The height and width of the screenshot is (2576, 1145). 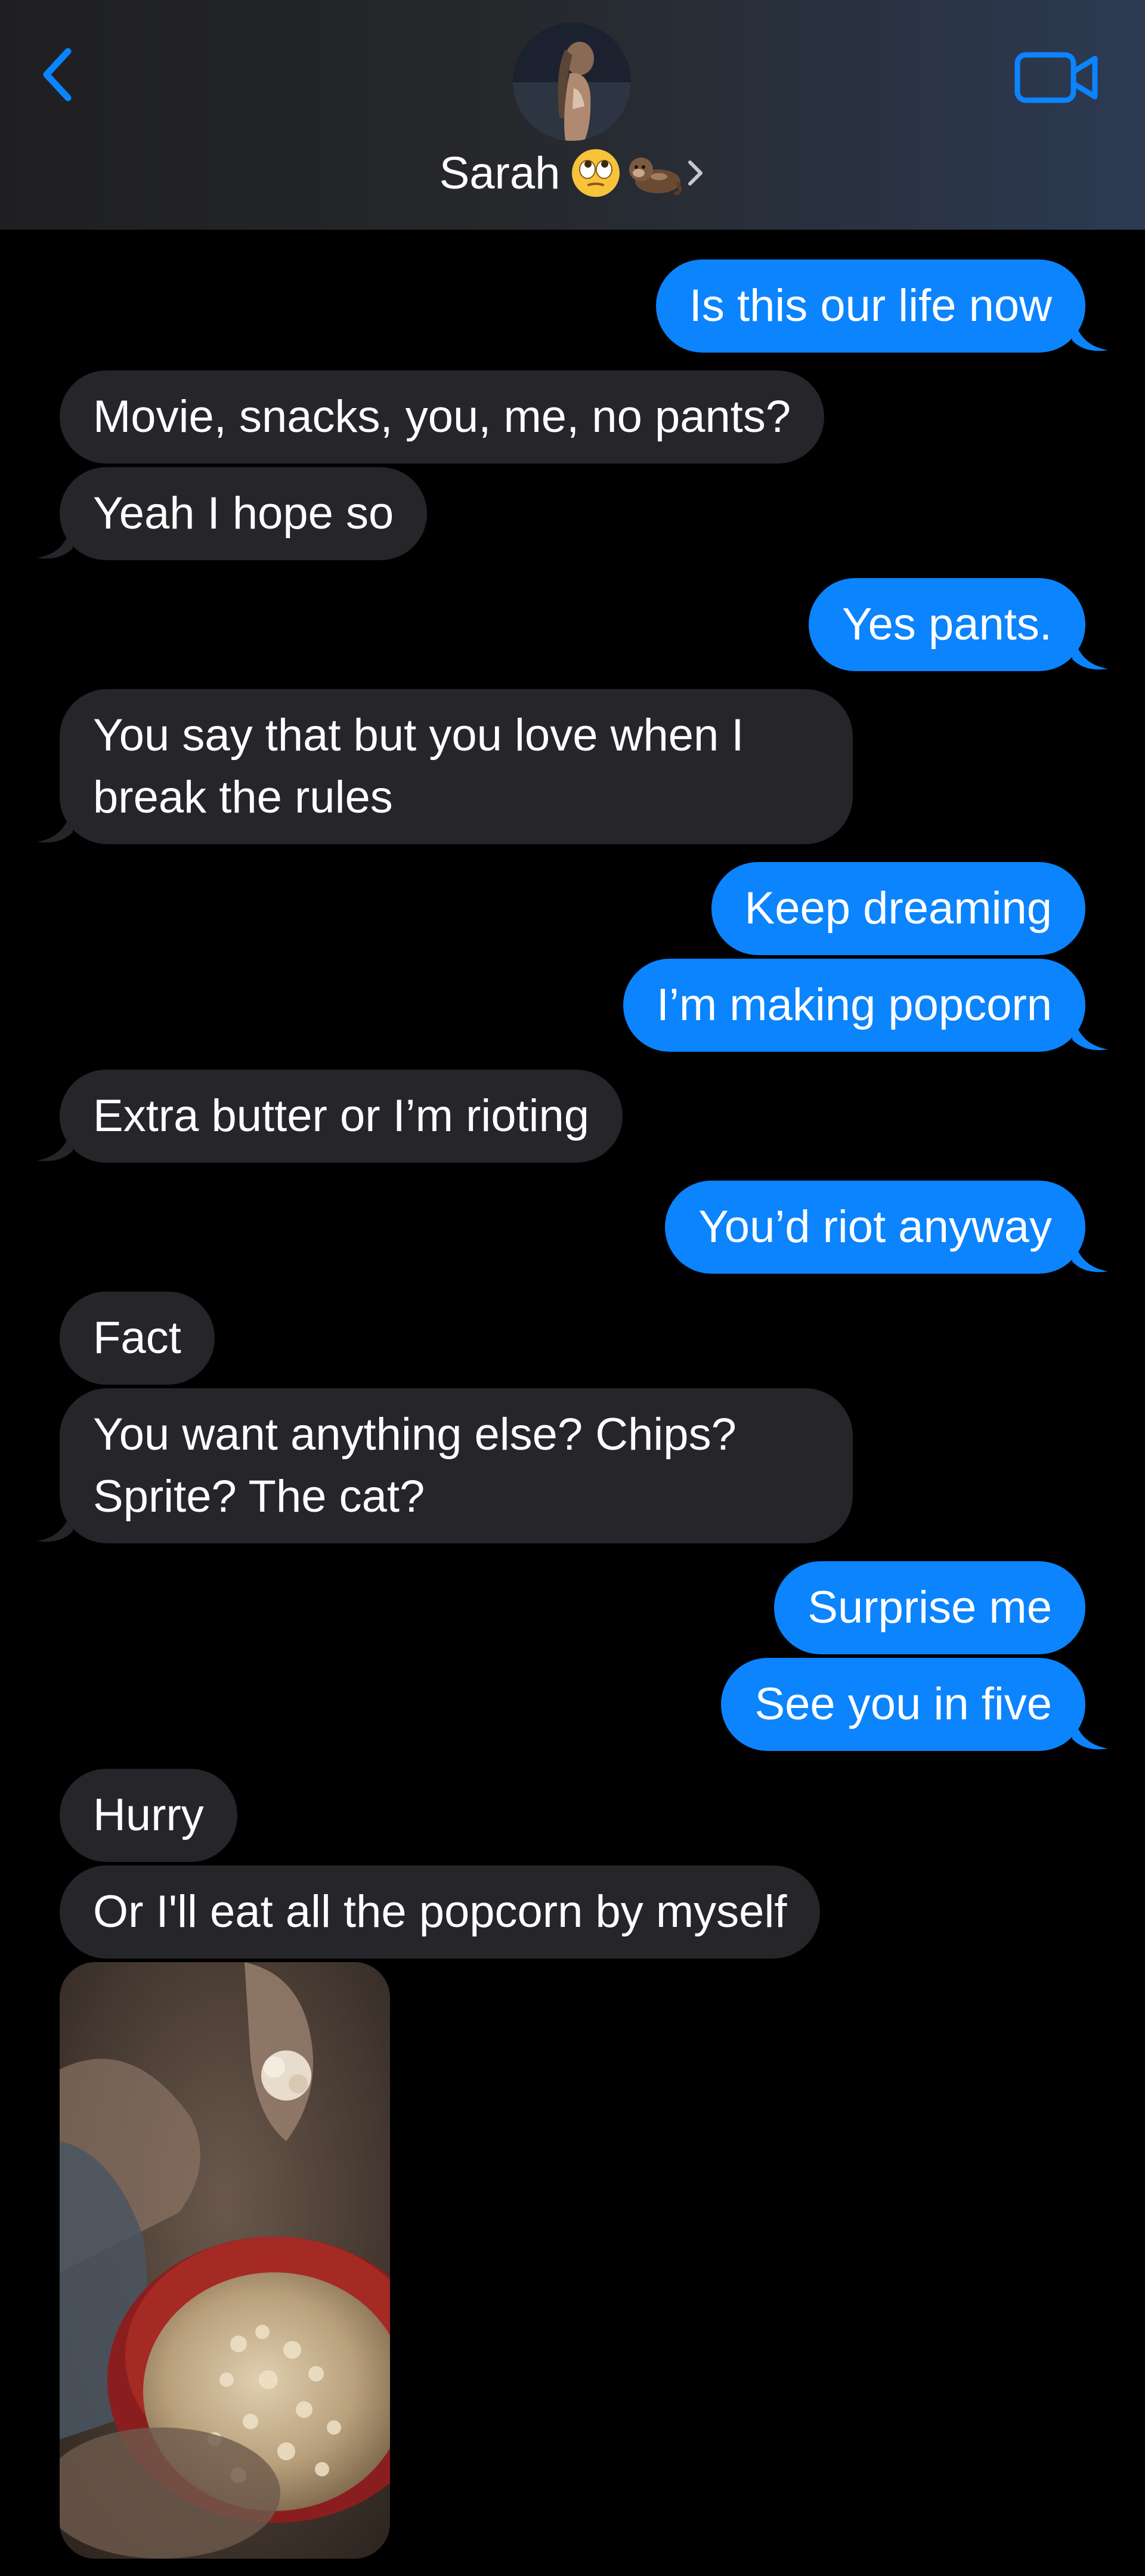 What do you see at coordinates (655, 176) in the screenshot?
I see `otter-emoji` at bounding box center [655, 176].